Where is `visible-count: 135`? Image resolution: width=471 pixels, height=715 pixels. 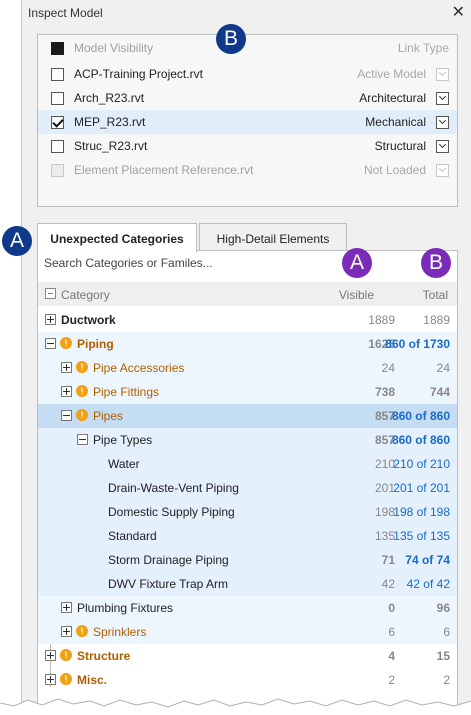 visible-count: 135 is located at coordinates (384, 536).